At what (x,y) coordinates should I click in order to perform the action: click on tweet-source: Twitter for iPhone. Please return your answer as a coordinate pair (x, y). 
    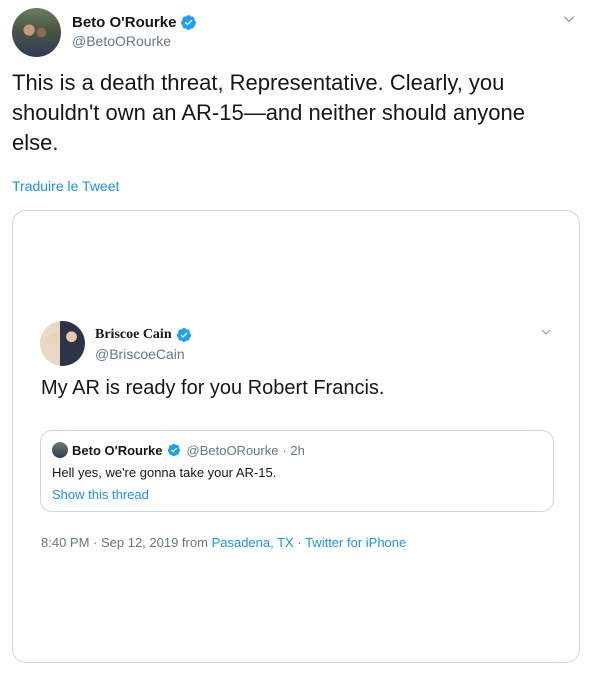
    Looking at the image, I should click on (356, 542).